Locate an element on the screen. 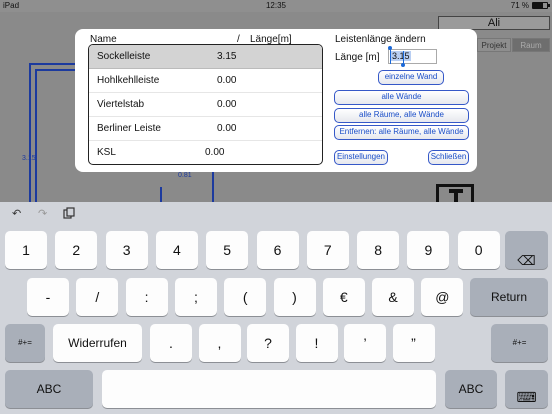 Image resolution: width=552 pixels, height=414 pixels. key-symbol-4: ( is located at coordinates (245, 297).